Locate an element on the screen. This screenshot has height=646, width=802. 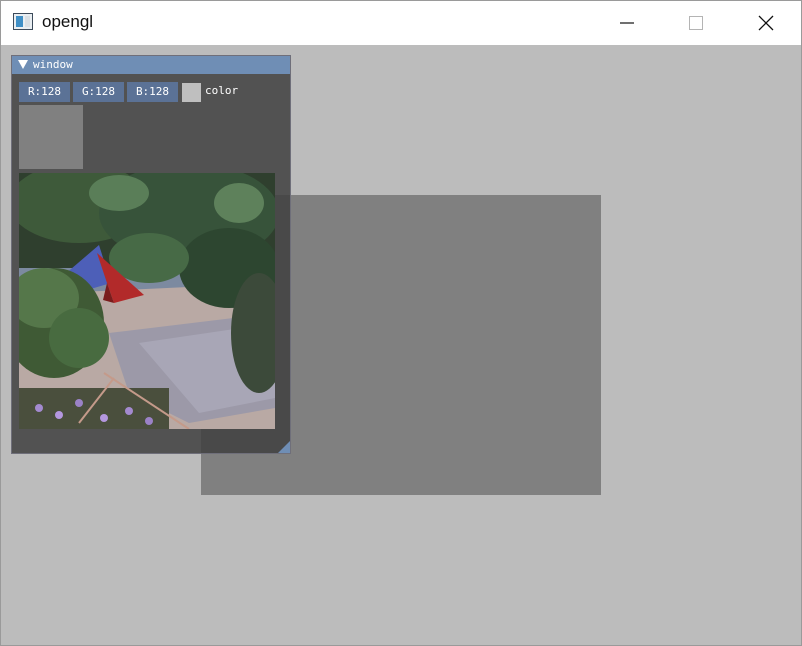
minimize-button is located at coordinates (627, 23).